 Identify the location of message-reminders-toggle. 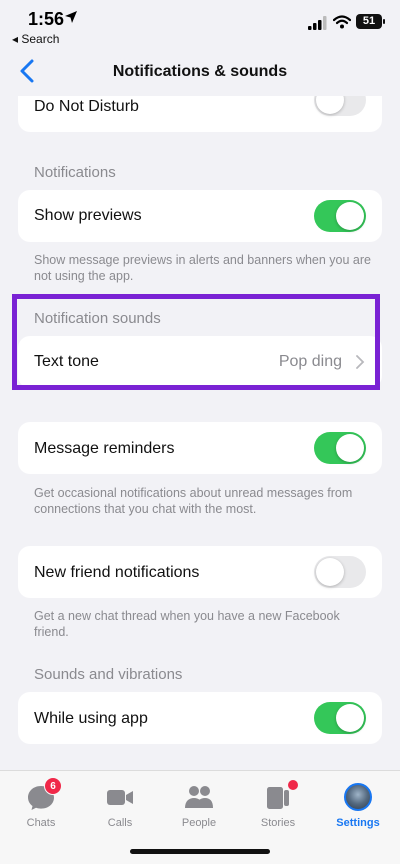
(340, 448).